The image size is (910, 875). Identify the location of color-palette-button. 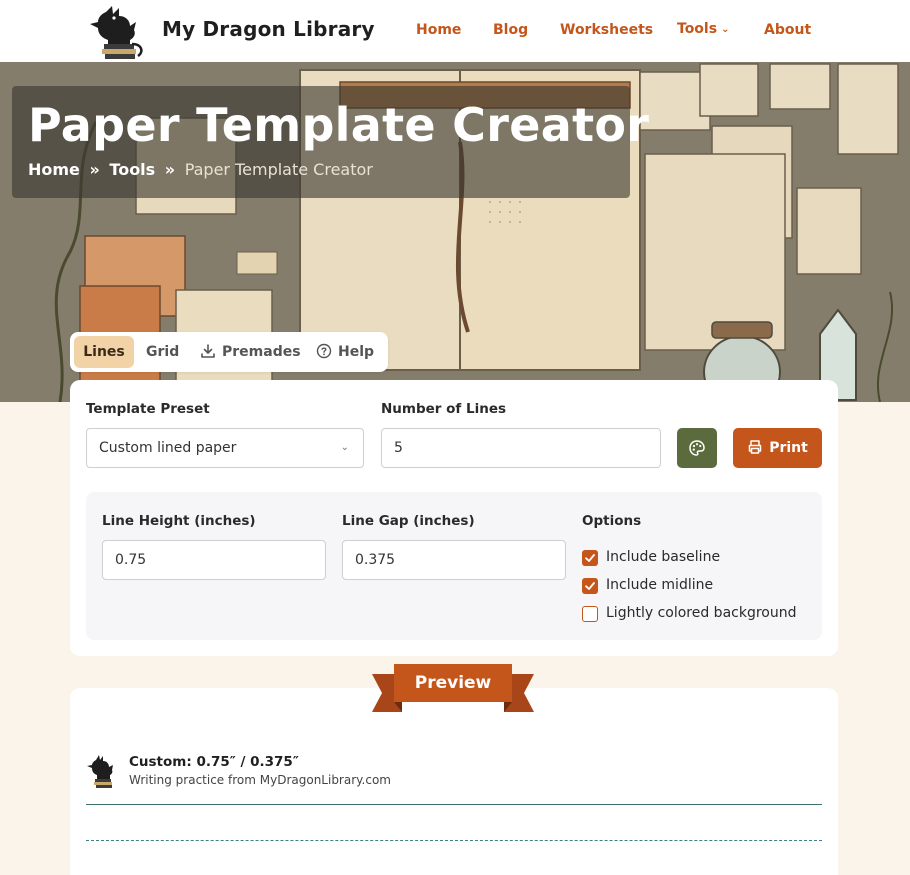
(697, 448).